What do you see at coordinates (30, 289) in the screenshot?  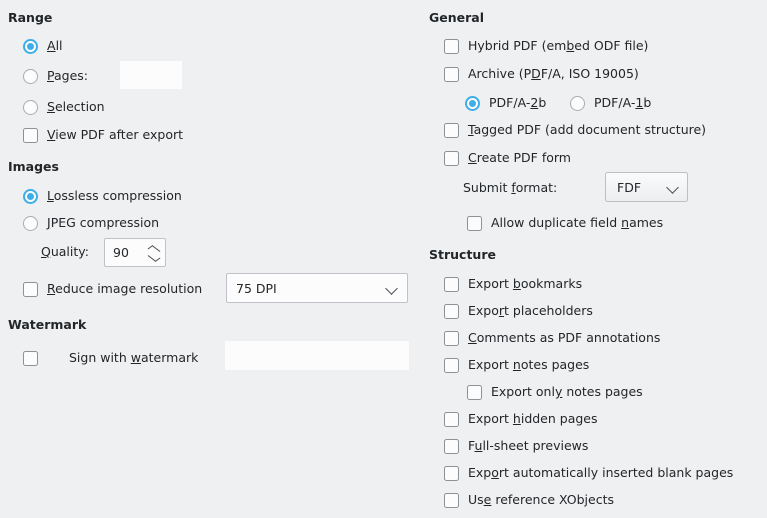 I see `reduce-resolution-checkbox-indicator` at bounding box center [30, 289].